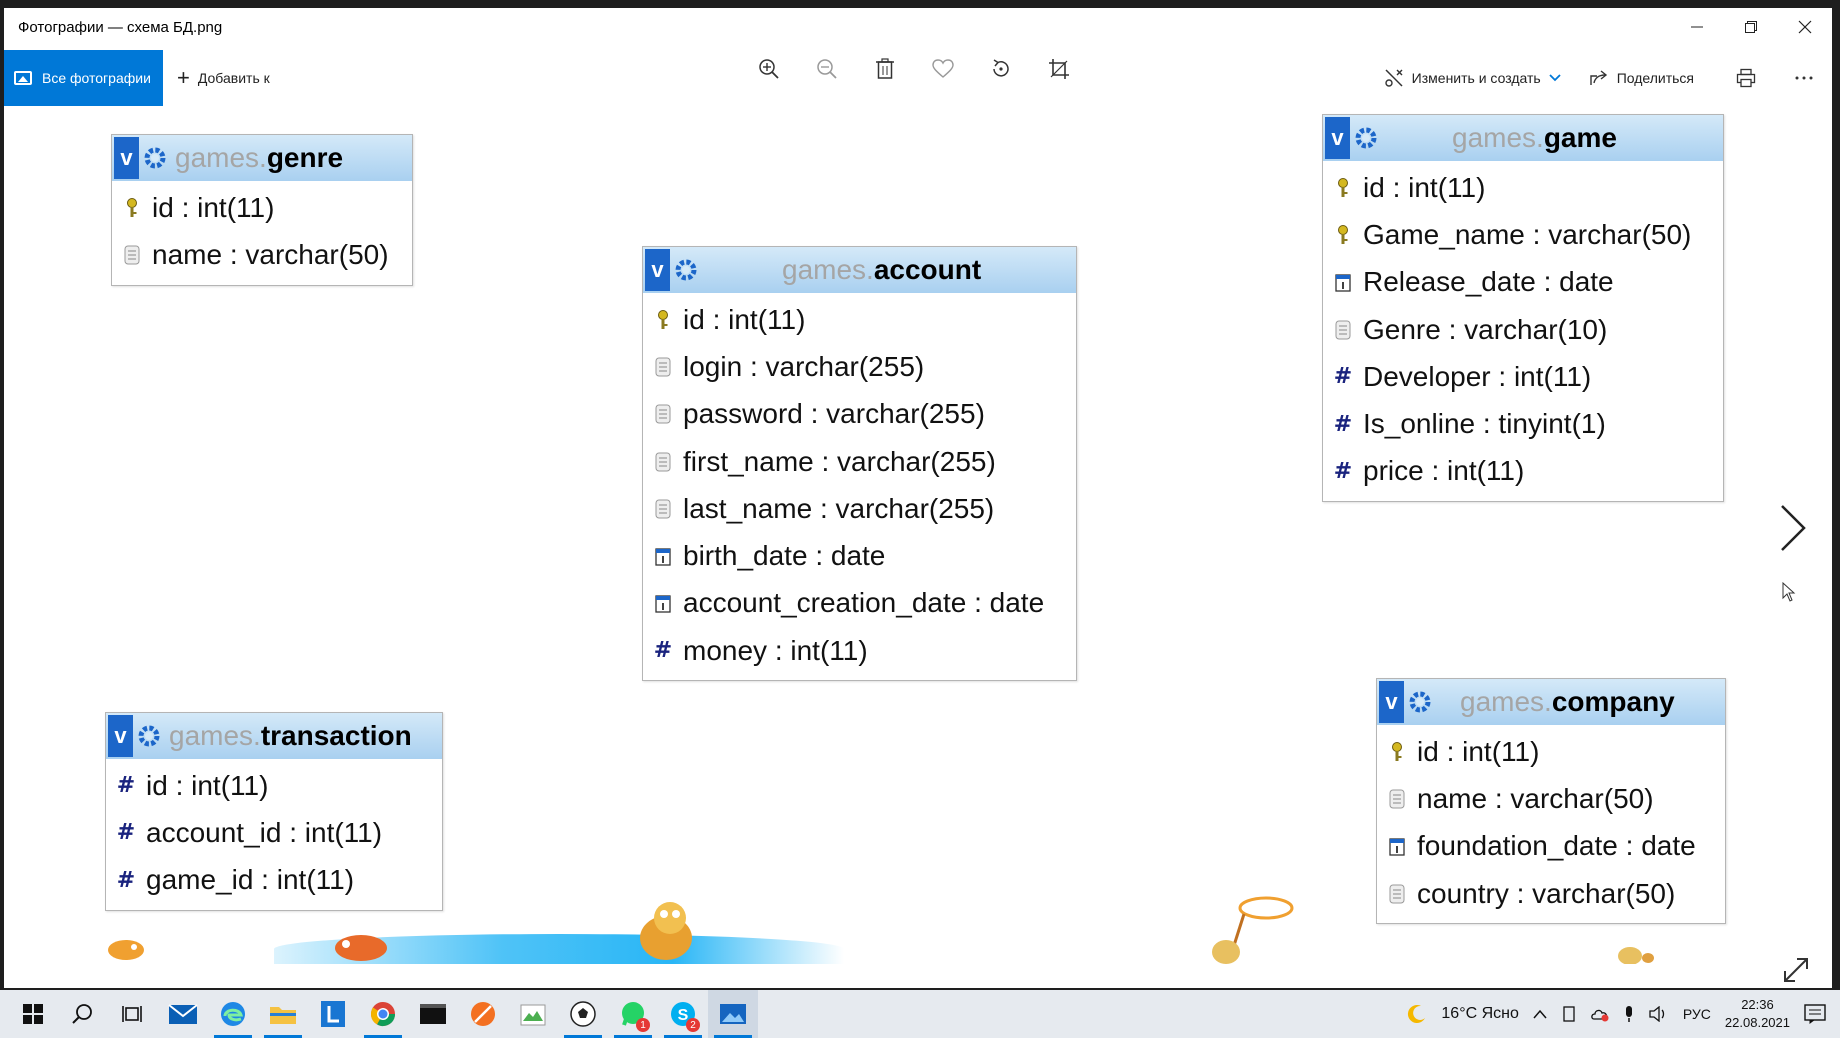 The image size is (1840, 1038). I want to click on table-header: v games.game, so click(1523, 138).